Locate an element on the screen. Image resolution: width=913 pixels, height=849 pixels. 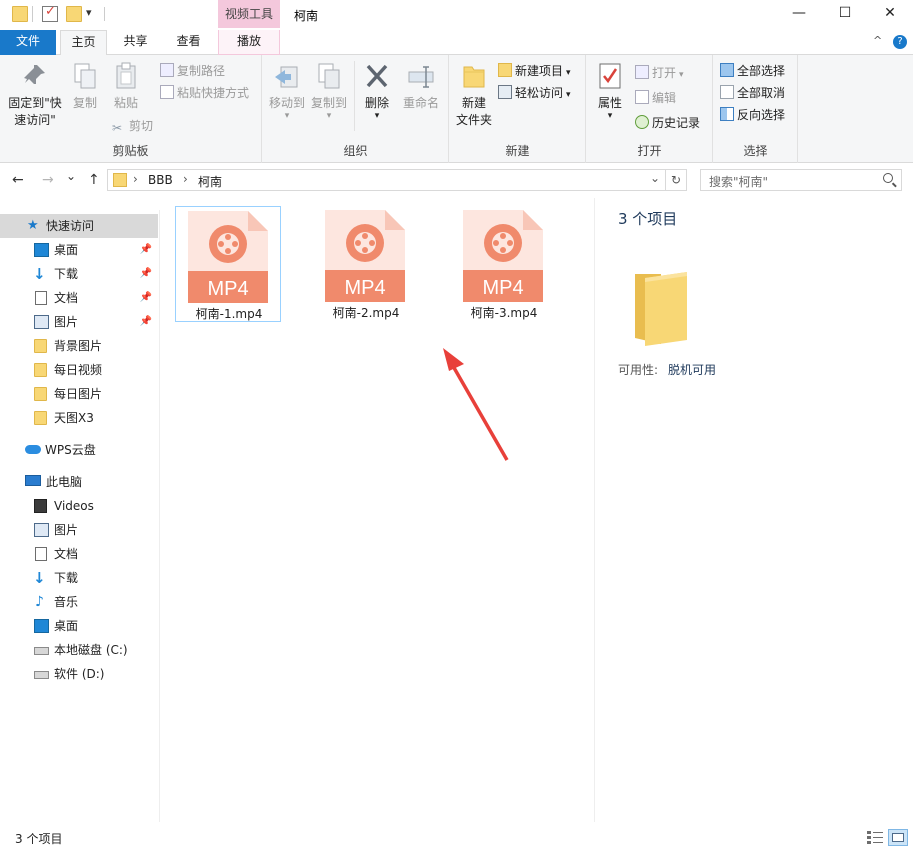
sidebar-item-drive-d: 软件 (D:) is located at coordinates (79, 674).